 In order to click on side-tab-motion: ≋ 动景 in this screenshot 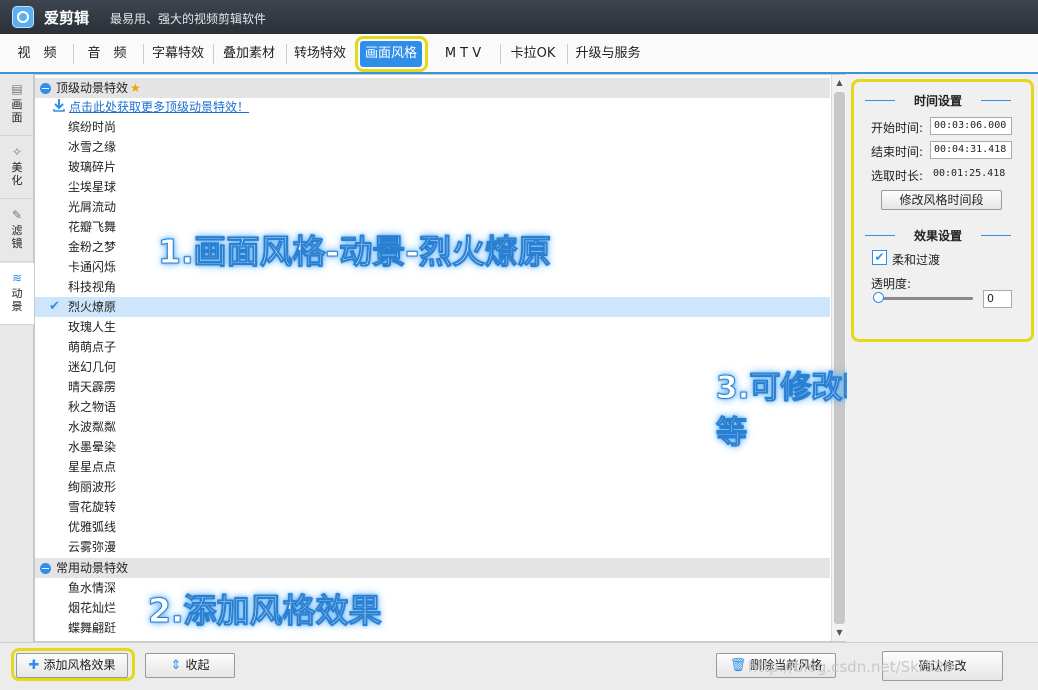, I will do `click(17, 294)`.